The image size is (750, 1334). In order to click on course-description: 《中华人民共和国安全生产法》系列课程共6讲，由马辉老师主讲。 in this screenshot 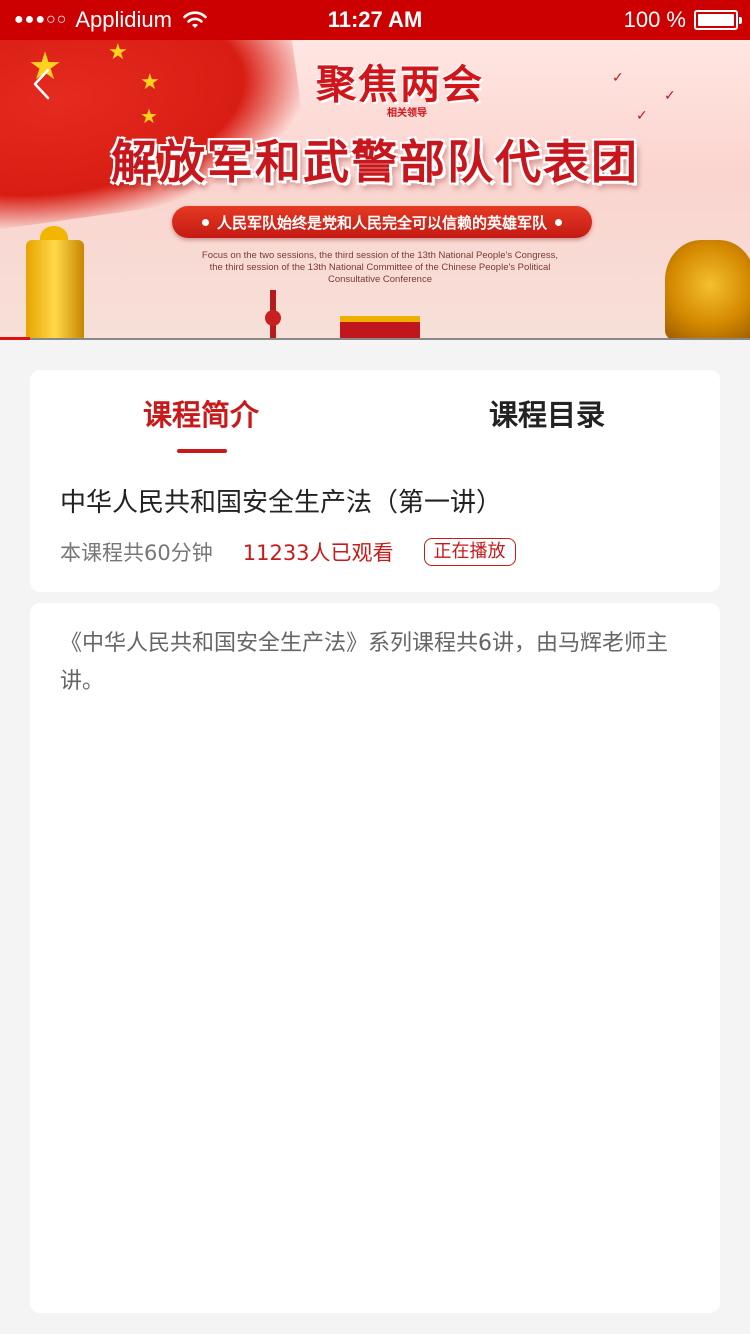, I will do `click(364, 662)`.